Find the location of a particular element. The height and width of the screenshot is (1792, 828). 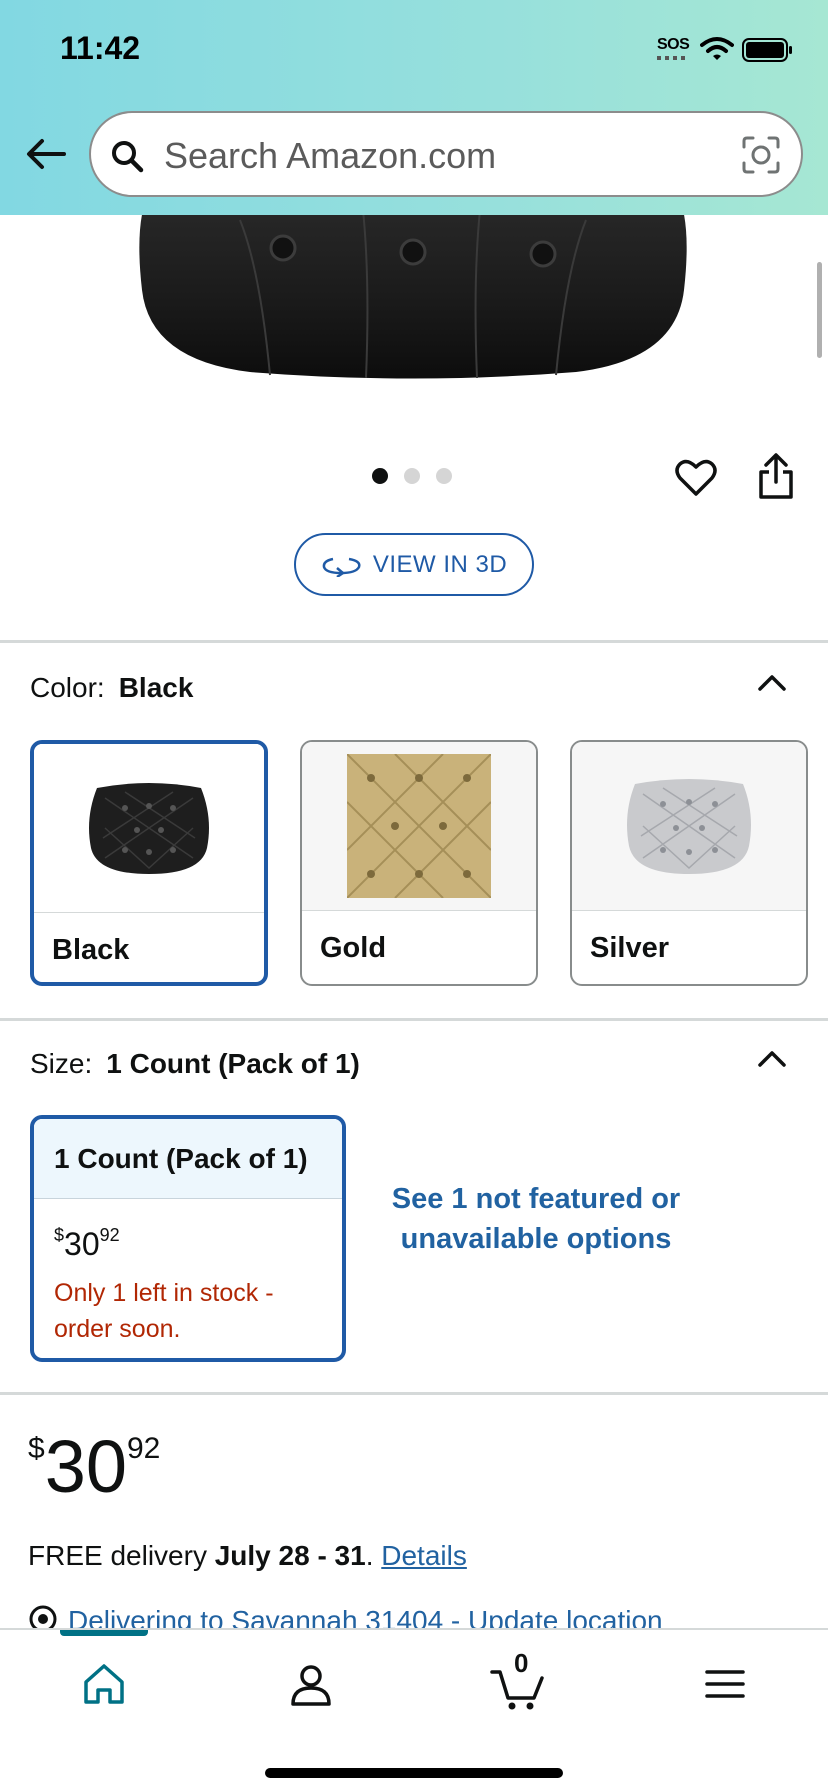

search-placeholder: Search Amazon.com is located at coordinates (330, 155).